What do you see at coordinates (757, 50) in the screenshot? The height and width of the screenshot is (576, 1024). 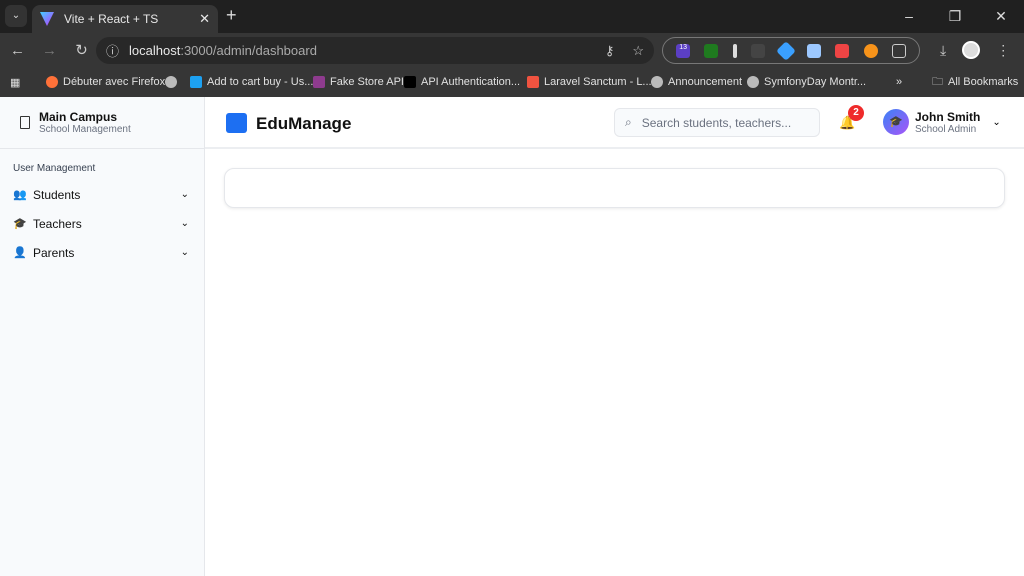 I see `font-extension-icon` at bounding box center [757, 50].